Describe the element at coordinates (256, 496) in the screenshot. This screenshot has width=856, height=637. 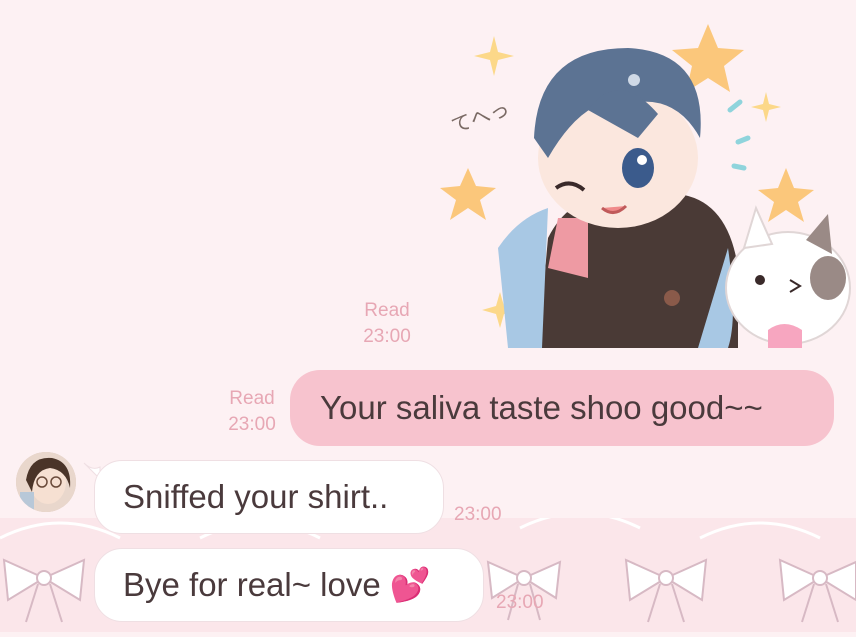
I see `message-text: Sniffed your shirt..` at that location.